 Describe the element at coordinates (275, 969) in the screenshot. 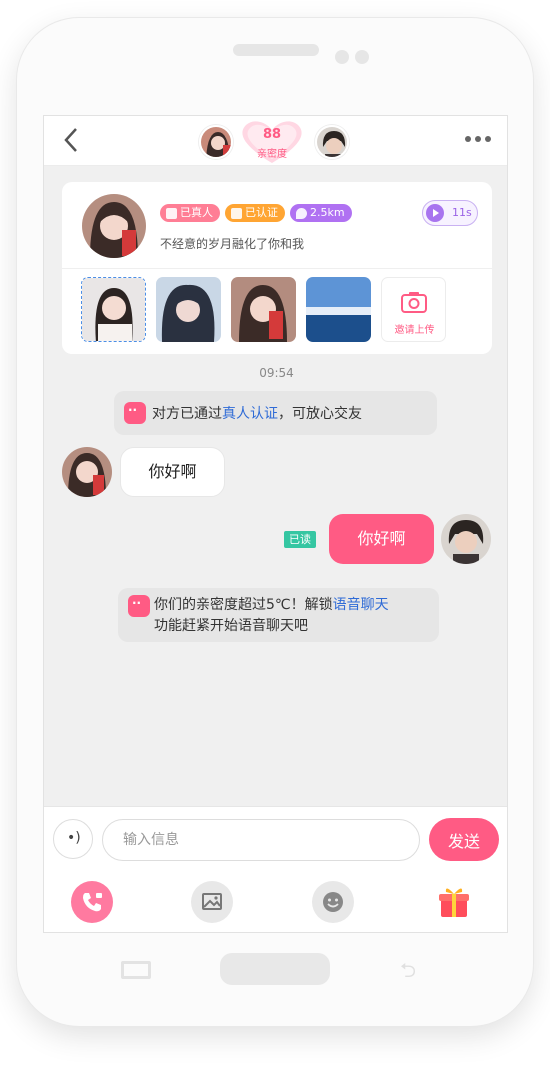

I see `home-button` at that location.